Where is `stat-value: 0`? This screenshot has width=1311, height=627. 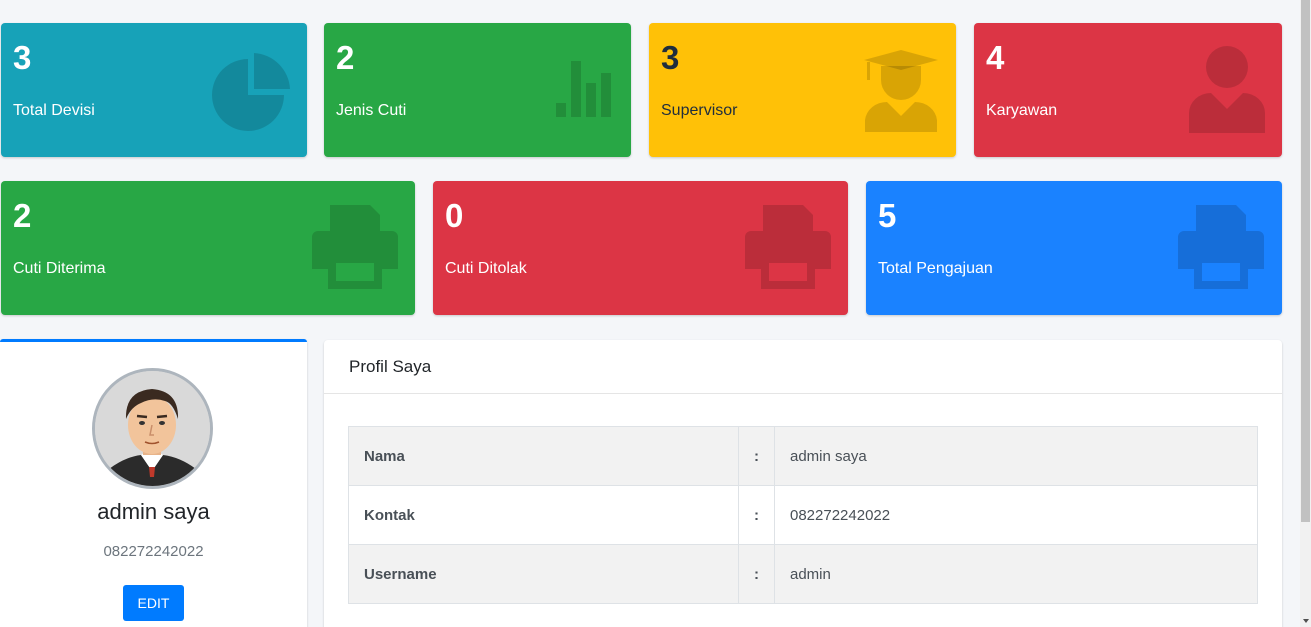 stat-value: 0 is located at coordinates (454, 215).